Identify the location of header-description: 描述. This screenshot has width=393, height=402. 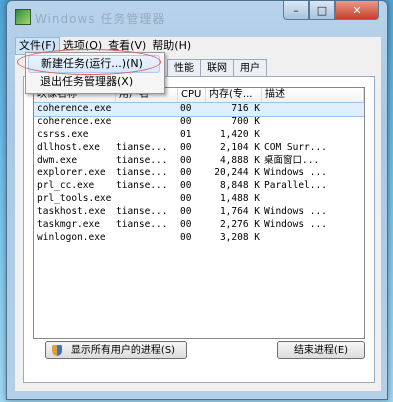
(313, 95).